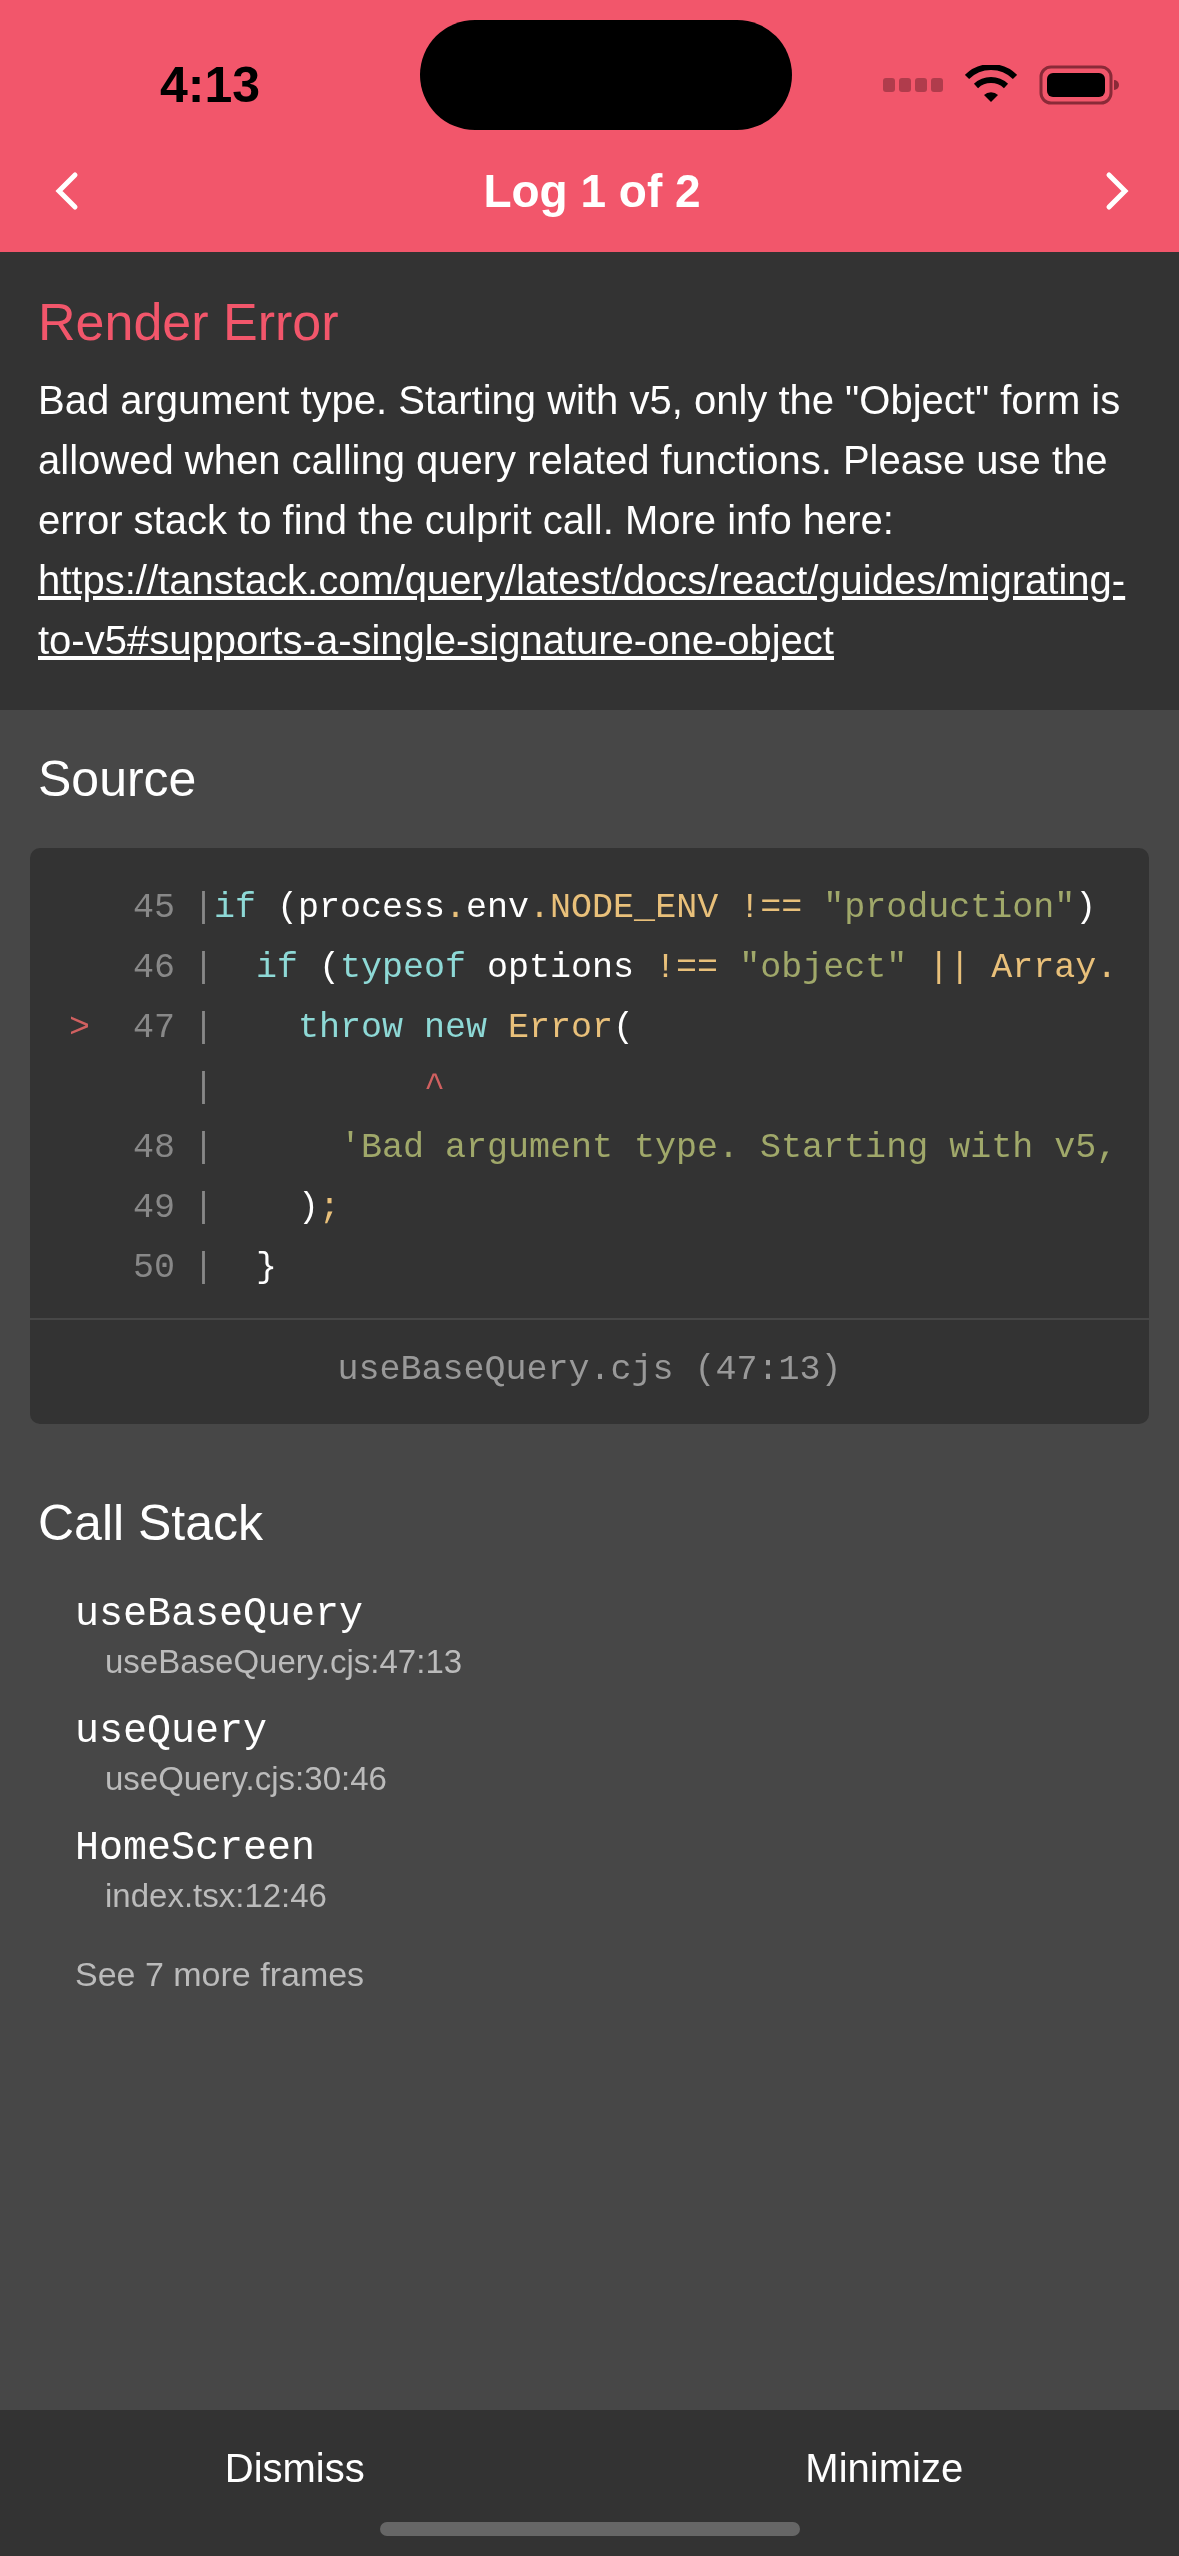 The image size is (1179, 2556). What do you see at coordinates (284, 1662) in the screenshot?
I see `stack-frame-location: useBaseQuery.cjs:47:13` at bounding box center [284, 1662].